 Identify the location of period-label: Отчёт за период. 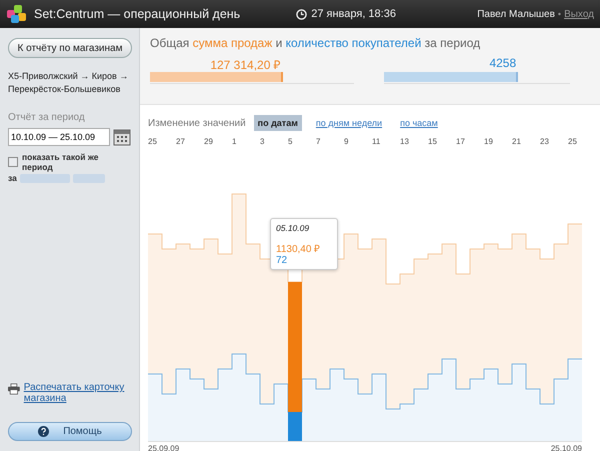
(47, 117).